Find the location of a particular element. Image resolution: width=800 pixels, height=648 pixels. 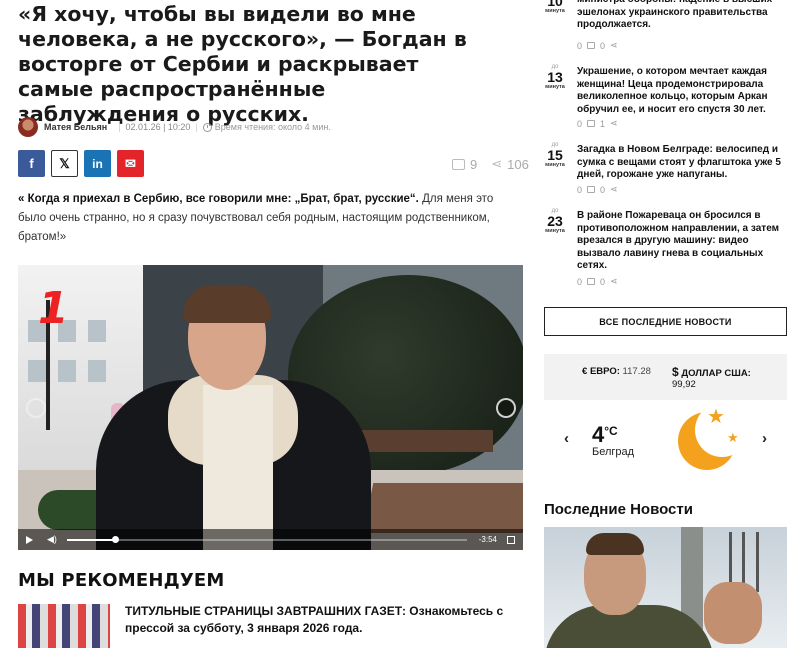

euro-label: ЕВРО: is located at coordinates (604, 371).